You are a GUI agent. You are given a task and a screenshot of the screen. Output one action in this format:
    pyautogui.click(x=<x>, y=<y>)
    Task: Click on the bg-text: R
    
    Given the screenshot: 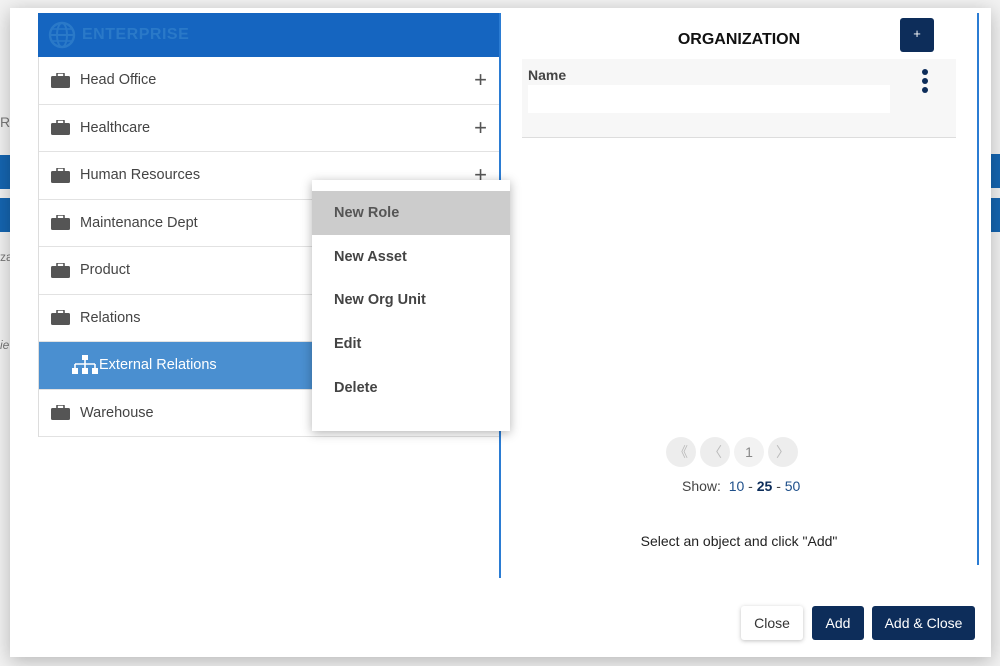 What is the action you would take?
    pyautogui.click(x=5, y=122)
    